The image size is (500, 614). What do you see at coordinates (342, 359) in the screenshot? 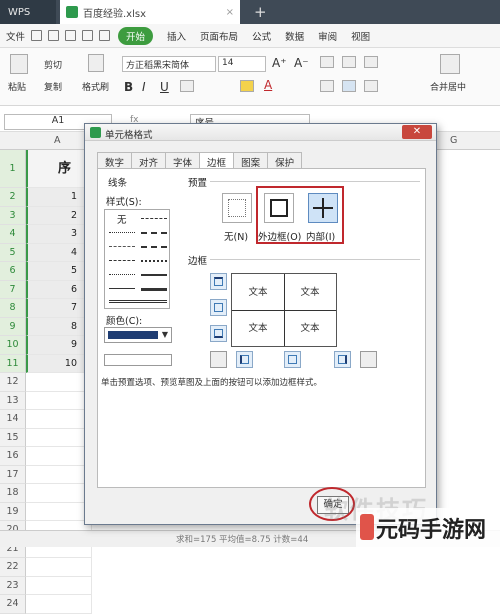
I see `border-right-button` at bounding box center [342, 359].